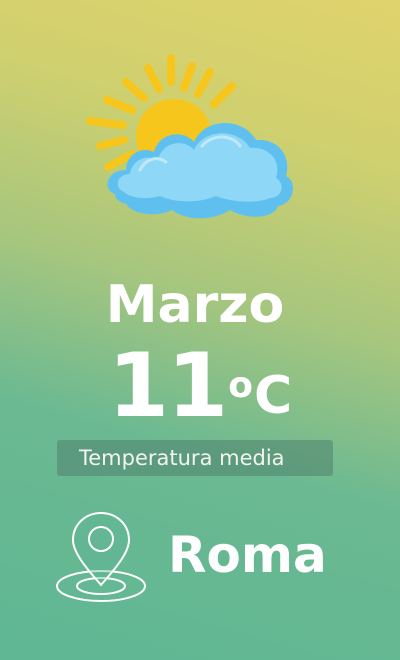 This screenshot has width=400, height=660. Describe the element at coordinates (273, 396) in the screenshot. I see `celsius-unit: C` at that location.